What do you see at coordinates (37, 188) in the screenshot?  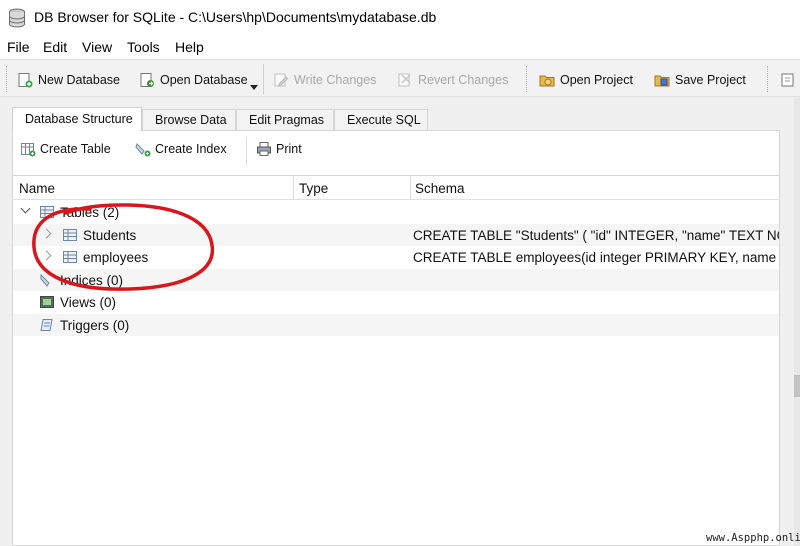 I see `column-header-name: Name` at bounding box center [37, 188].